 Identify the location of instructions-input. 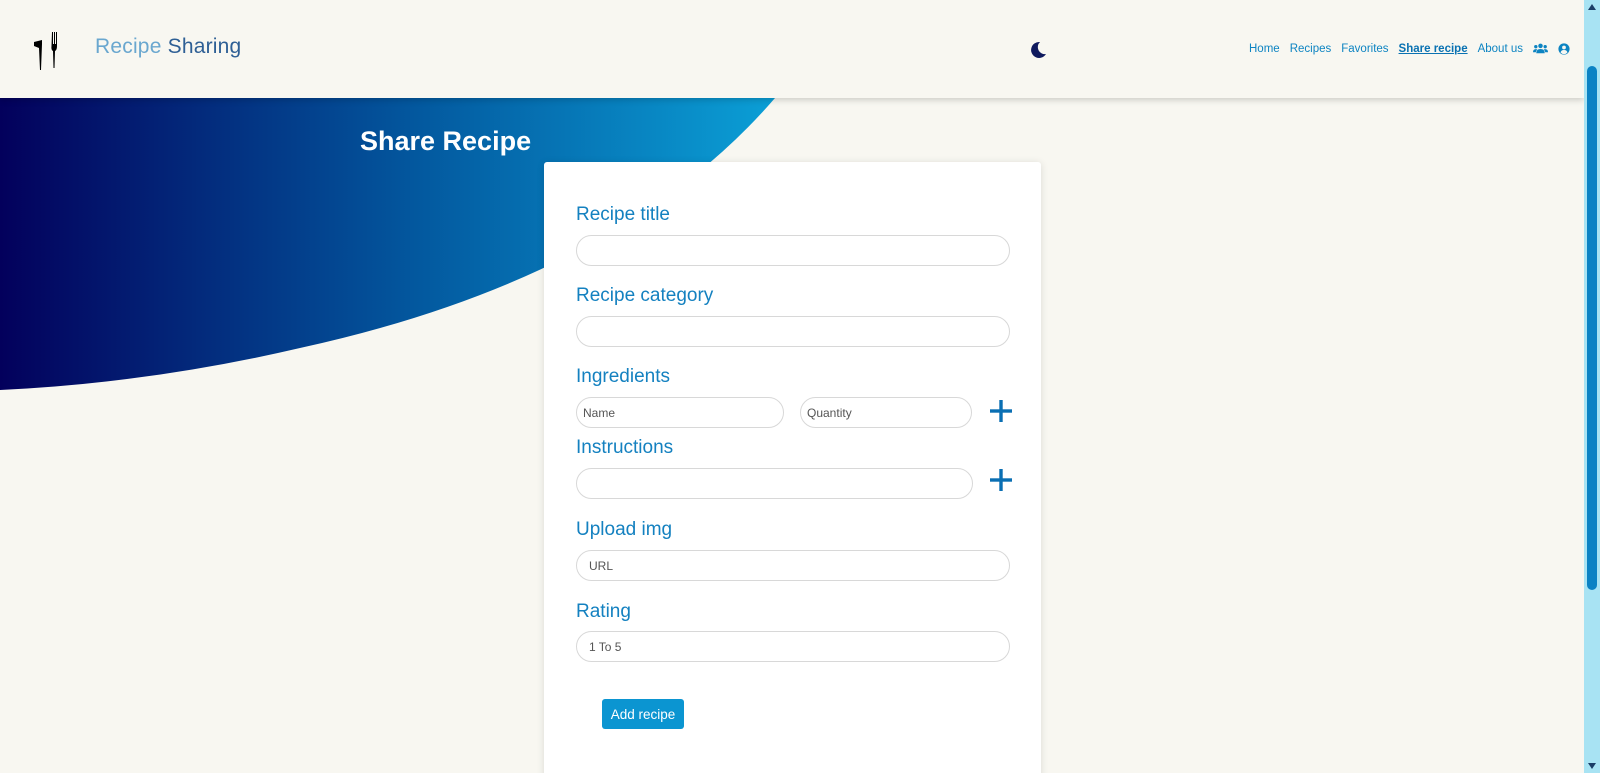
(774, 483).